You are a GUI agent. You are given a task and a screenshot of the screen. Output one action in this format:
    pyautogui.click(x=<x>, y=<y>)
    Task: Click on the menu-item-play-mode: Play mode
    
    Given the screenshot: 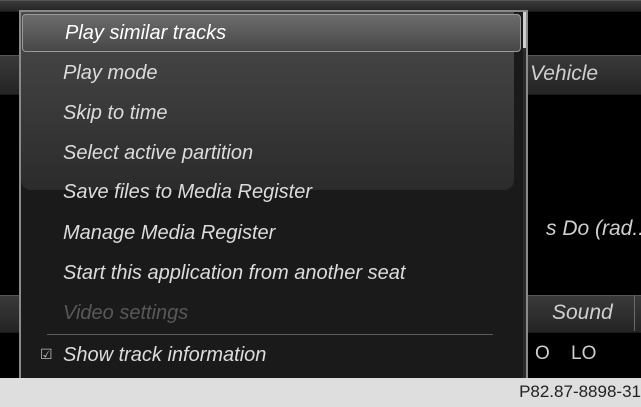 What is the action you would take?
    pyautogui.click(x=271, y=73)
    